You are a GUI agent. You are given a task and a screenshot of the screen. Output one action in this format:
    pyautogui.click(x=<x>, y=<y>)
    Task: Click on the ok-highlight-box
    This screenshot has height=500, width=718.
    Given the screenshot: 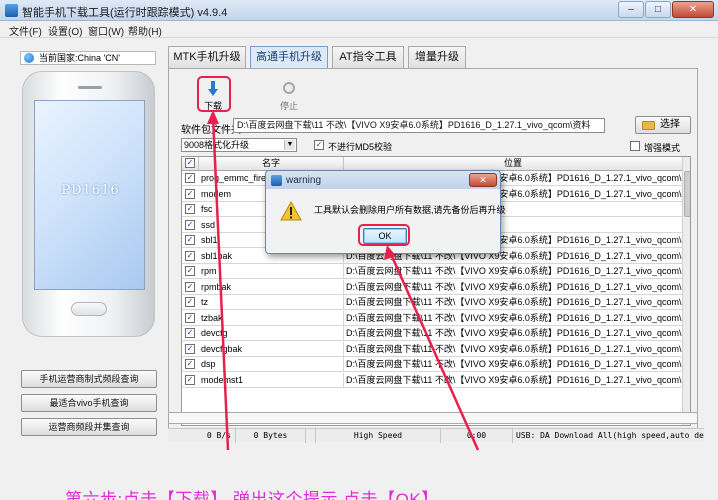 What is the action you would take?
    pyautogui.click(x=384, y=235)
    